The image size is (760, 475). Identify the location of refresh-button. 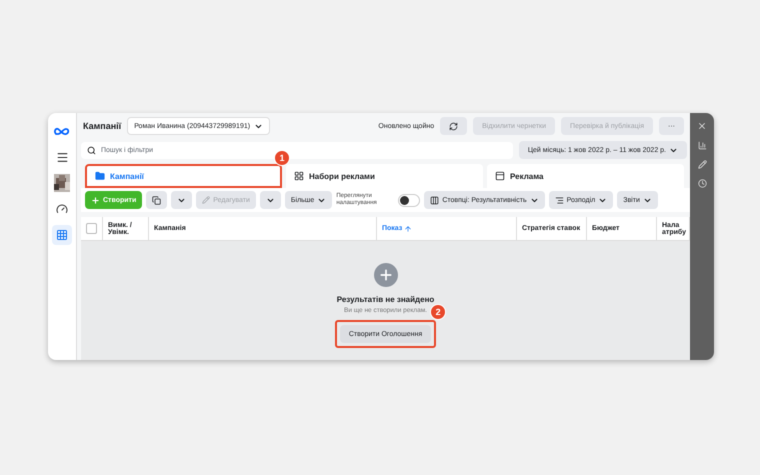
(454, 126).